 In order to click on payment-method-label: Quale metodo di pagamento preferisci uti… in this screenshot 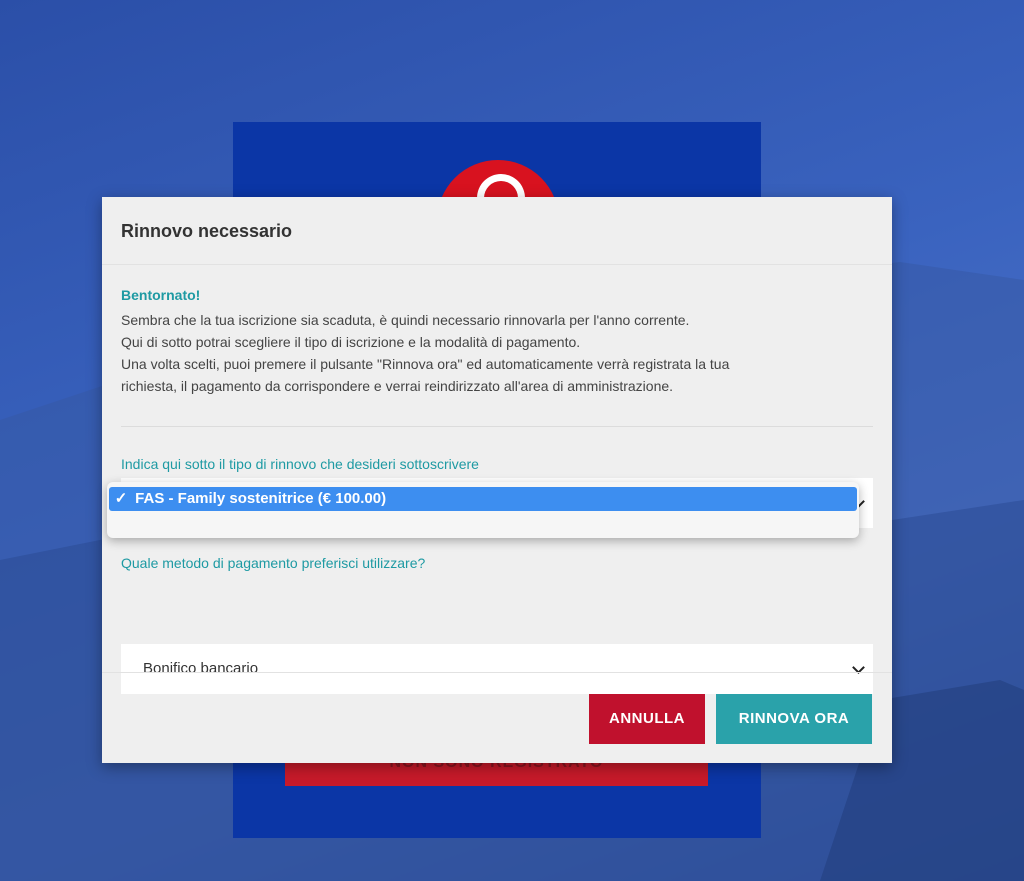, I will do `click(273, 563)`.